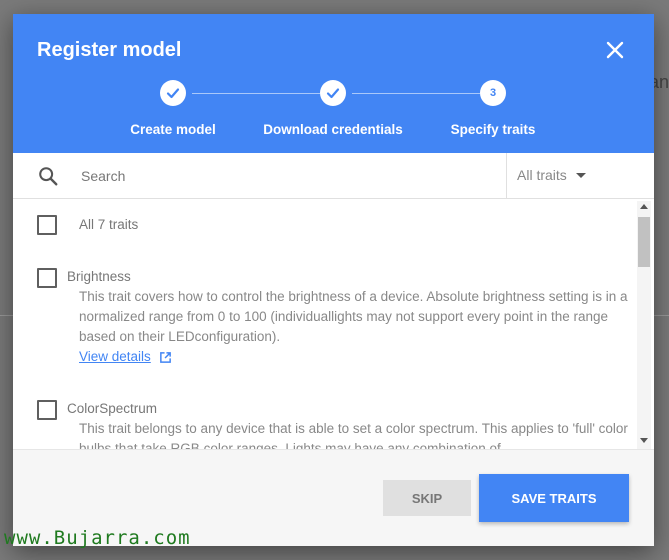 The width and height of the screenshot is (669, 560). I want to click on step-3-number: 3, so click(493, 93).